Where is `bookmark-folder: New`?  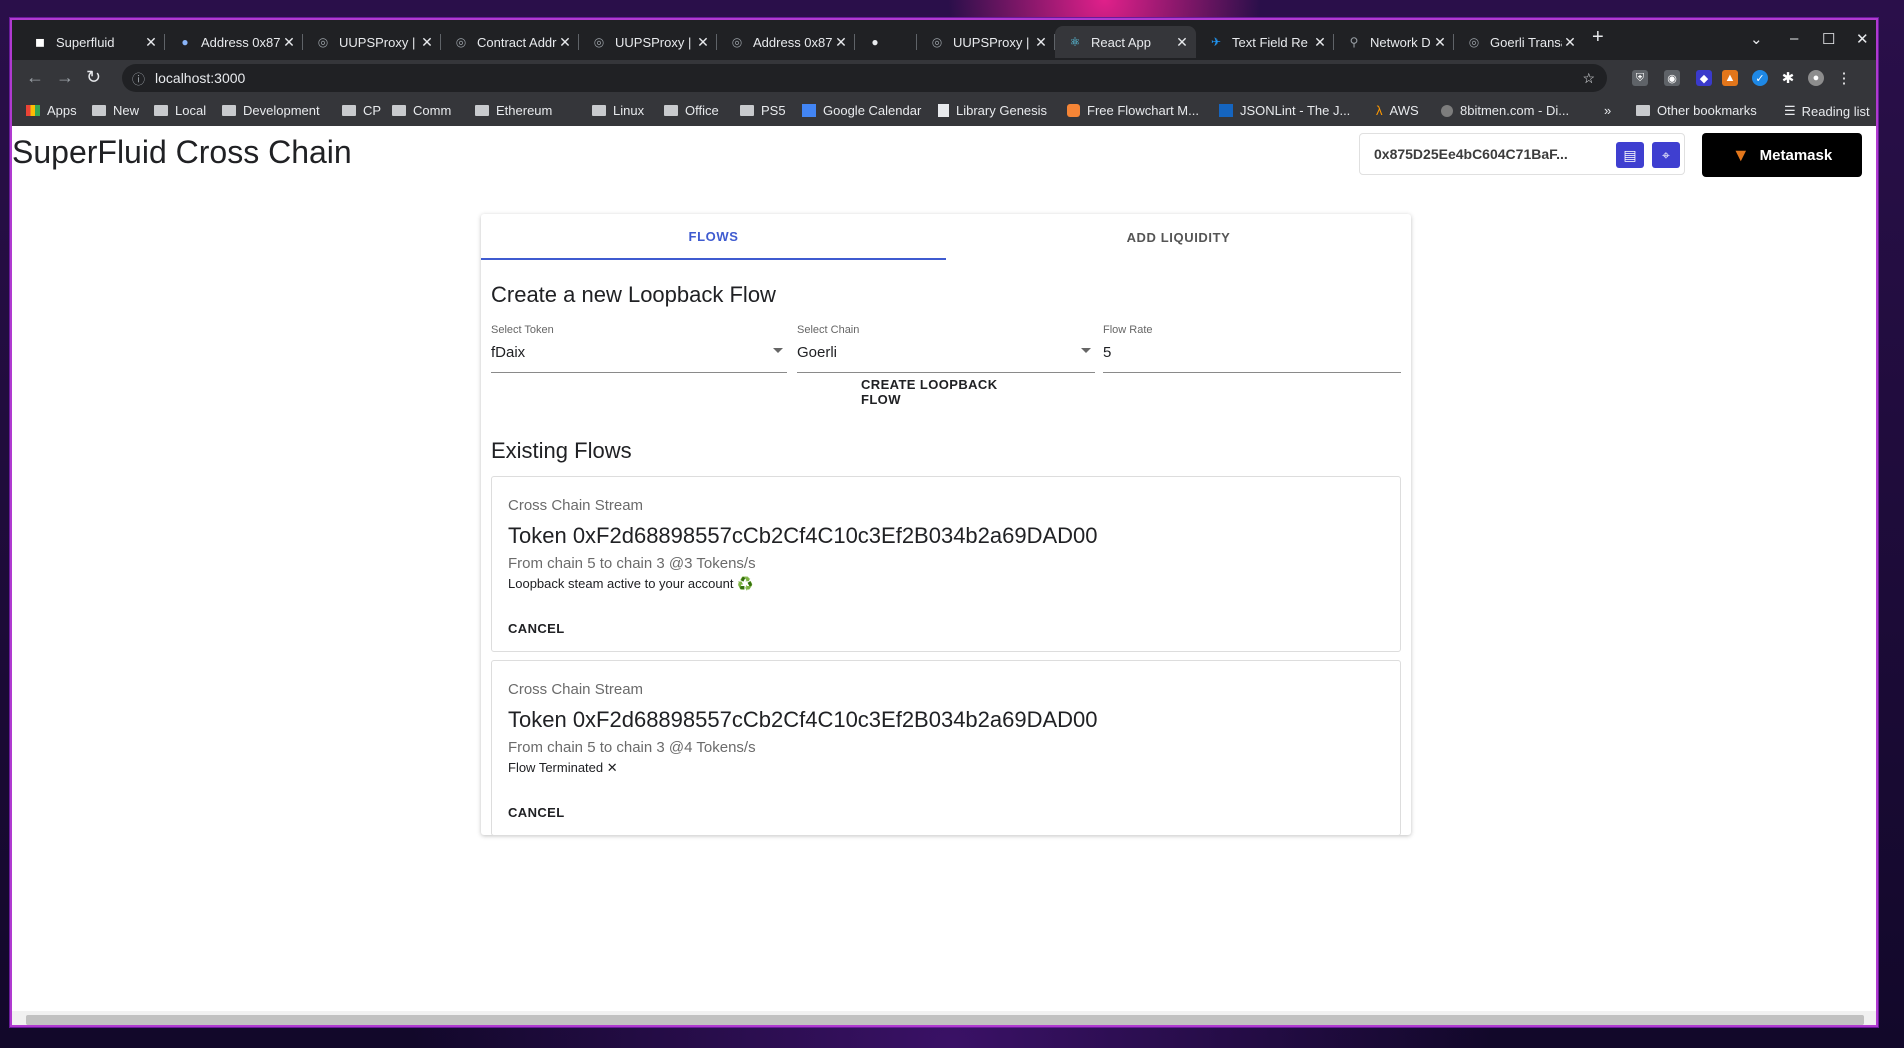 bookmark-folder: New is located at coordinates (115, 110).